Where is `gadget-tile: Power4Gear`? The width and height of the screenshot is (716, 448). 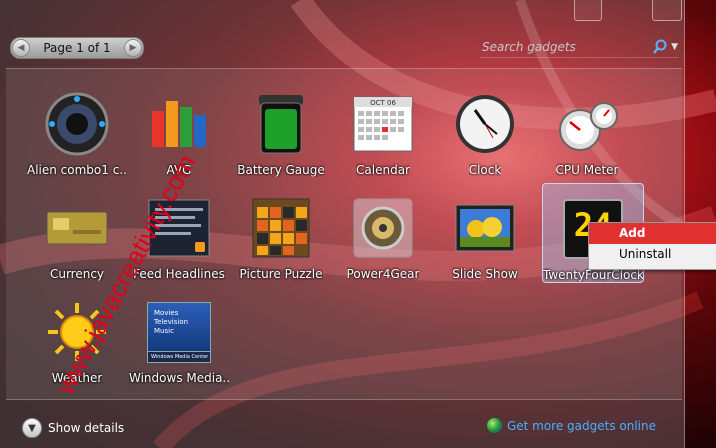 gadget-tile: Power4Gear is located at coordinates (383, 233).